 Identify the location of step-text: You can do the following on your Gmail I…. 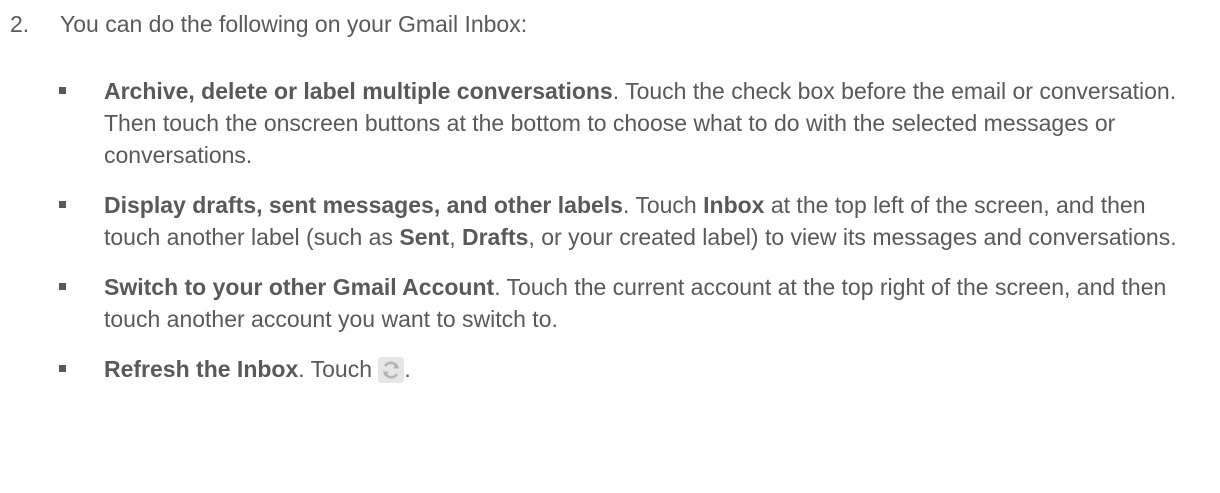
(294, 24).